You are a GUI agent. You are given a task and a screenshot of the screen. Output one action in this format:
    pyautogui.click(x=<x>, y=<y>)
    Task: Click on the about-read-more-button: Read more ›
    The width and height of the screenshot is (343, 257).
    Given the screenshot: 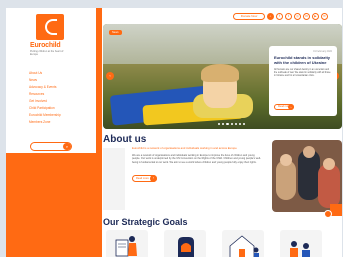 What is the action you would take?
    pyautogui.click(x=144, y=179)
    